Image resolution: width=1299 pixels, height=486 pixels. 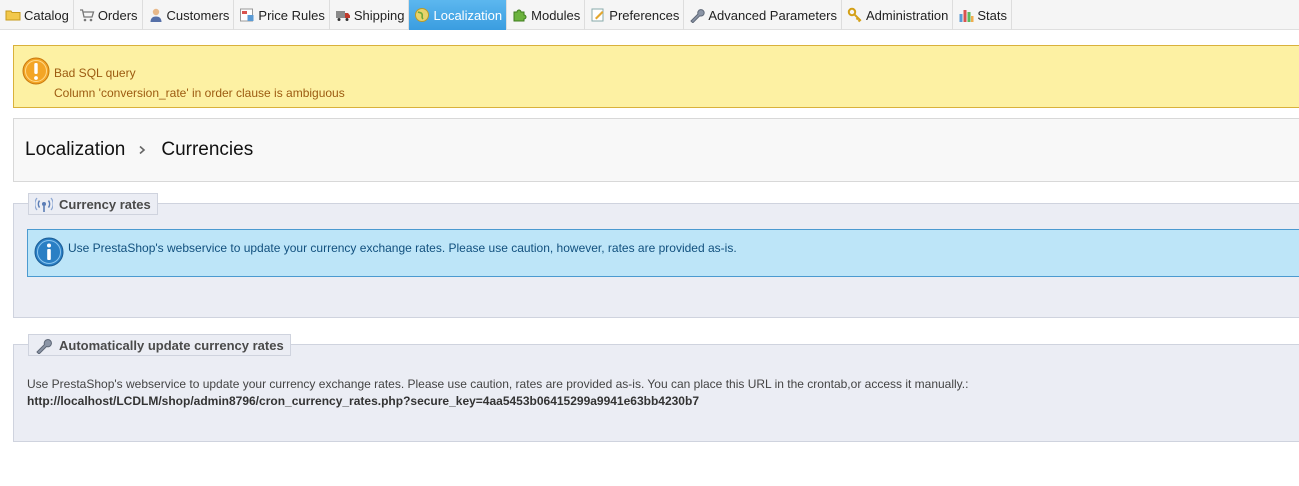 I want to click on globe-icon, so click(x=422, y=15).